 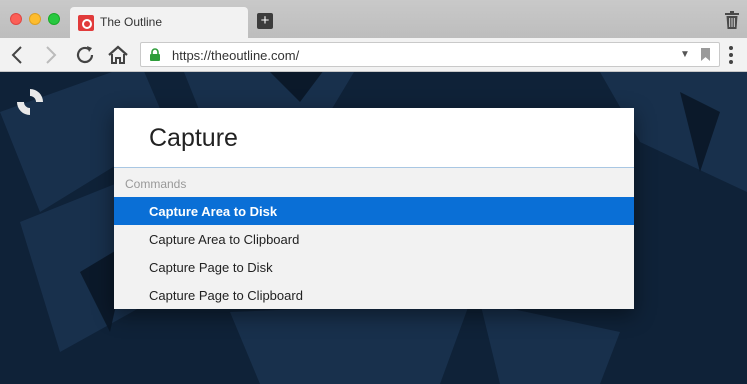 What do you see at coordinates (731, 55) in the screenshot?
I see `kebab-menu-icon` at bounding box center [731, 55].